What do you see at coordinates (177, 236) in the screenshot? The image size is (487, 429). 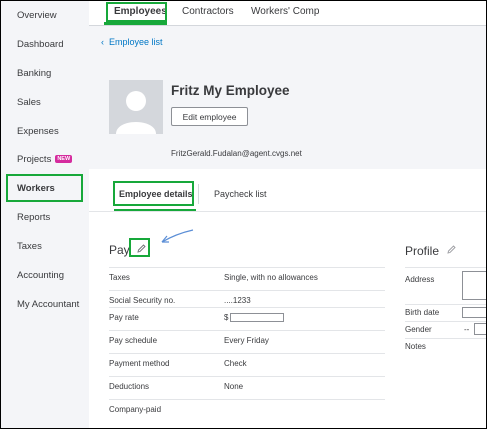 I see `arrow-annotation-icon` at bounding box center [177, 236].